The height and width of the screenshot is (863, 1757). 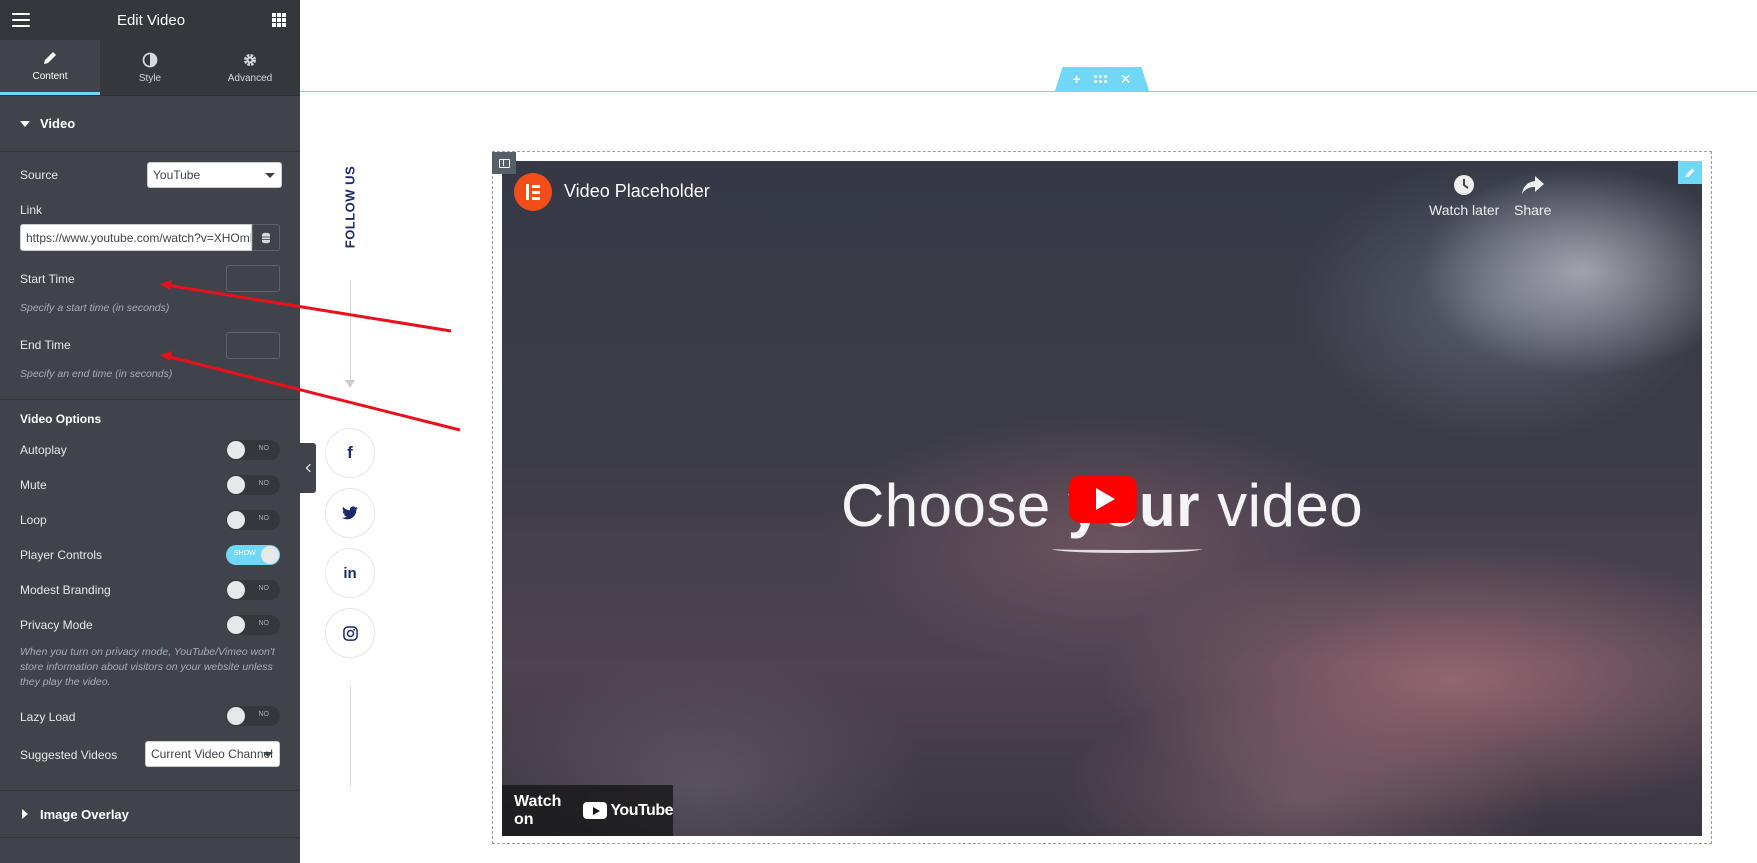 I want to click on loop-toggle: NO, so click(x=253, y=520).